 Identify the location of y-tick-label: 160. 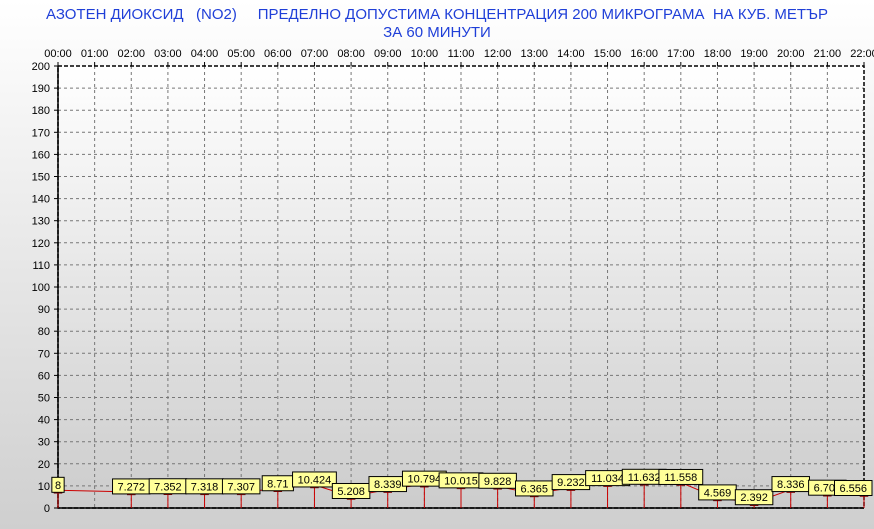
(41, 155).